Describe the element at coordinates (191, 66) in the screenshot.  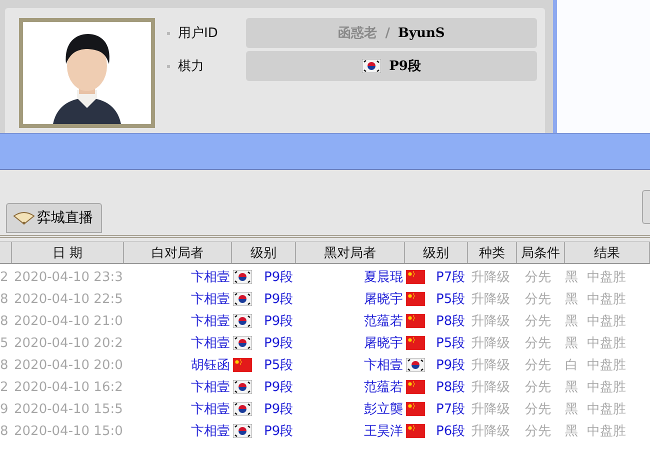
I see `field-label: 棋力` at that location.